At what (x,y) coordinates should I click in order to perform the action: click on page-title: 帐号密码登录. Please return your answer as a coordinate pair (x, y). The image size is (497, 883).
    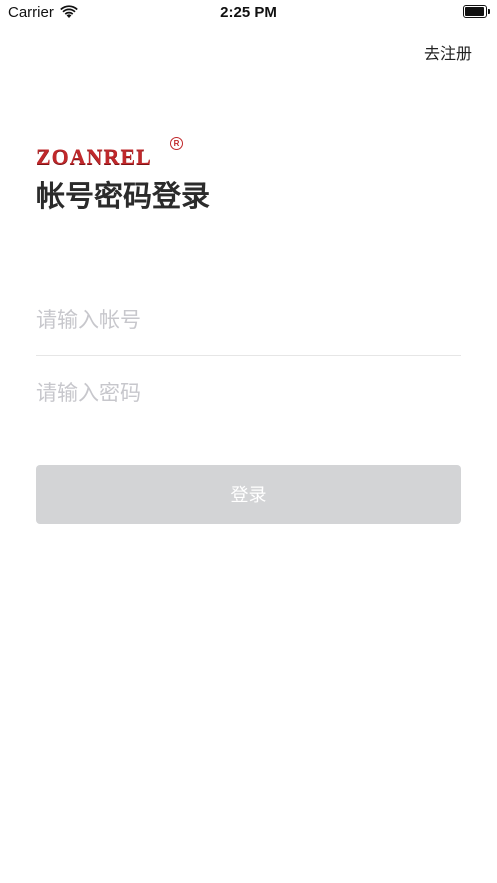
    Looking at the image, I should click on (123, 196).